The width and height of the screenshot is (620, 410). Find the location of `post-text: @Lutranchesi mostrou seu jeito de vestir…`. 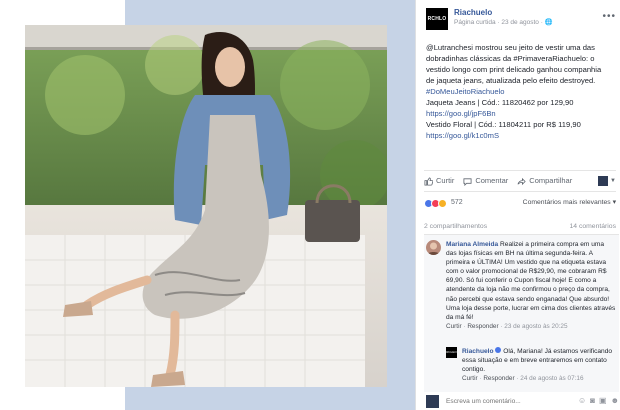

post-text: @Lutranchesi mostrou seu jeito de vestir… is located at coordinates (522, 91).